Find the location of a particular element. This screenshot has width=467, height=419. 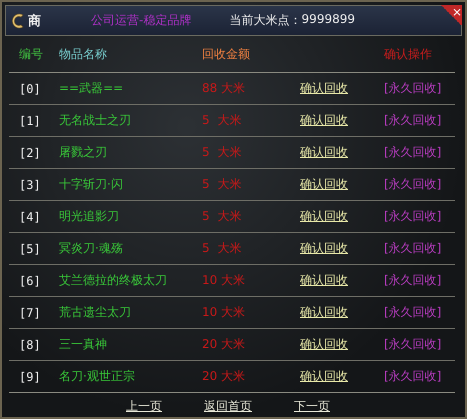

row-number: [5] is located at coordinates (30, 249).